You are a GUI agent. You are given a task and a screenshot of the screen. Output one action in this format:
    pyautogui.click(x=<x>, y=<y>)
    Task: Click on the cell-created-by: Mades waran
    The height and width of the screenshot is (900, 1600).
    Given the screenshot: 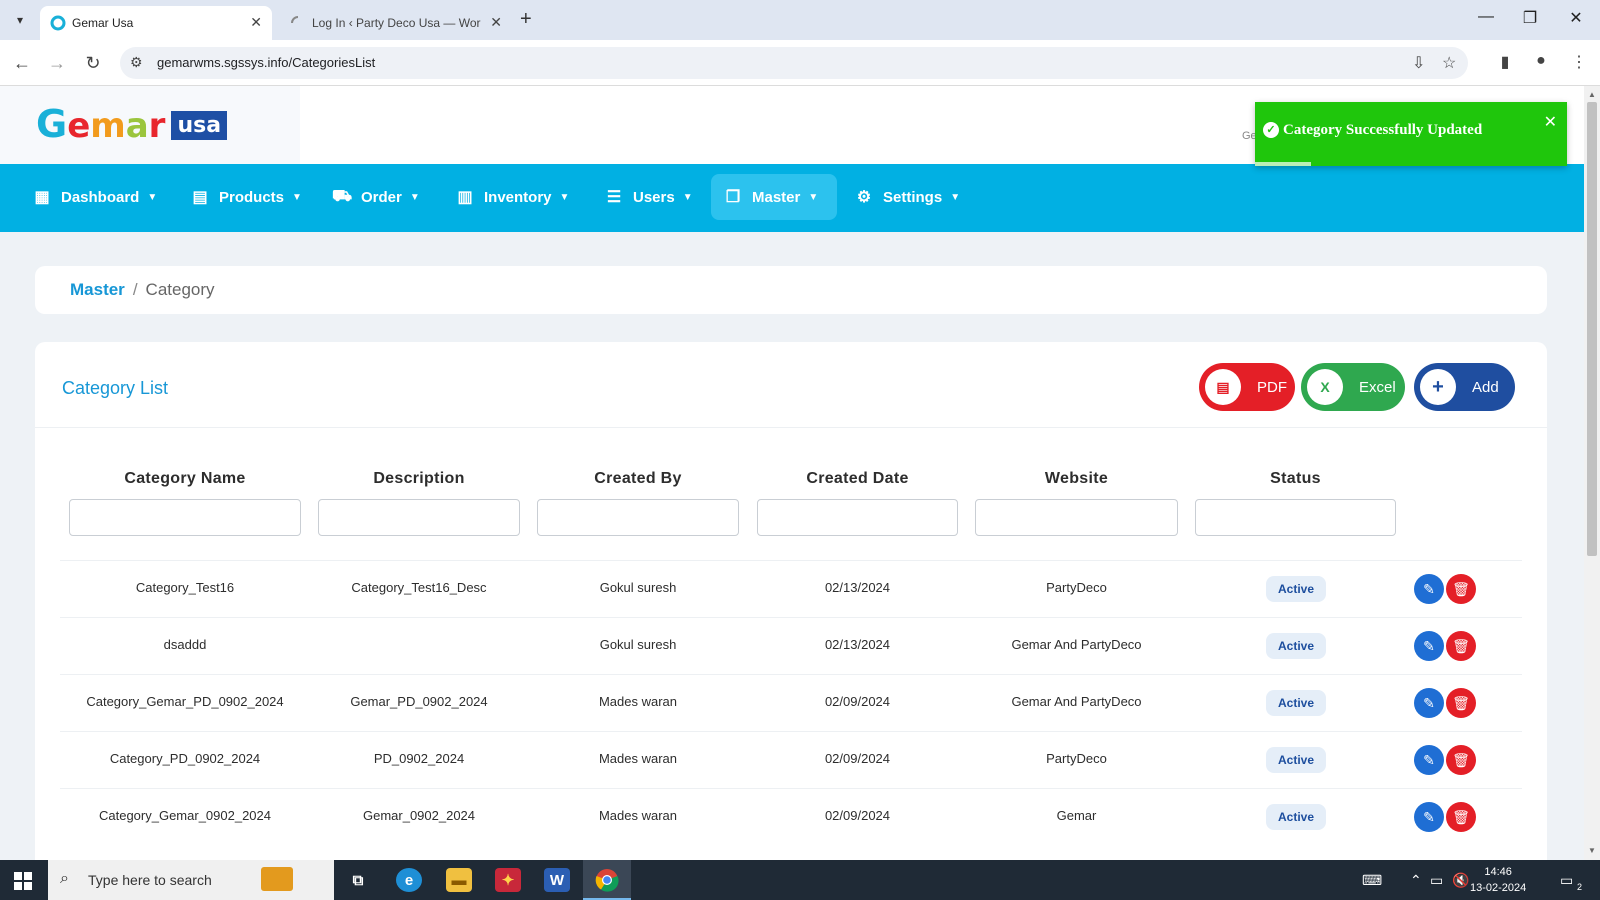 What is the action you would take?
    pyautogui.click(x=638, y=701)
    